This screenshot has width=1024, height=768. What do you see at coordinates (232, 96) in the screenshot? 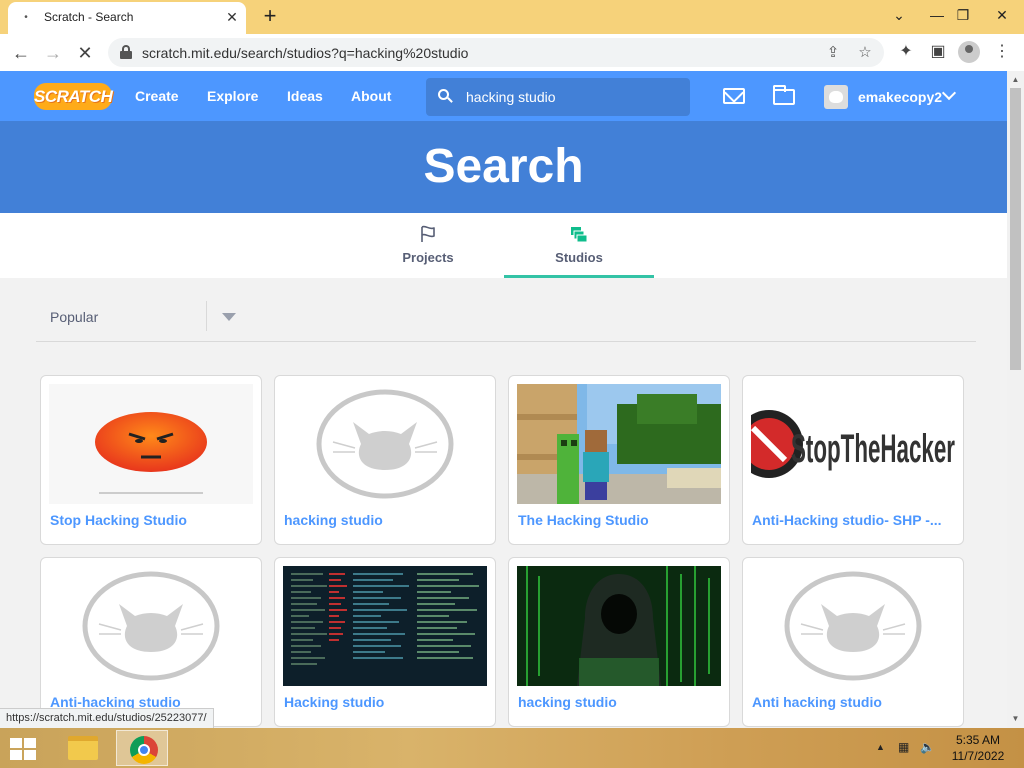
I see `nav-explore-link: Explore` at bounding box center [232, 96].